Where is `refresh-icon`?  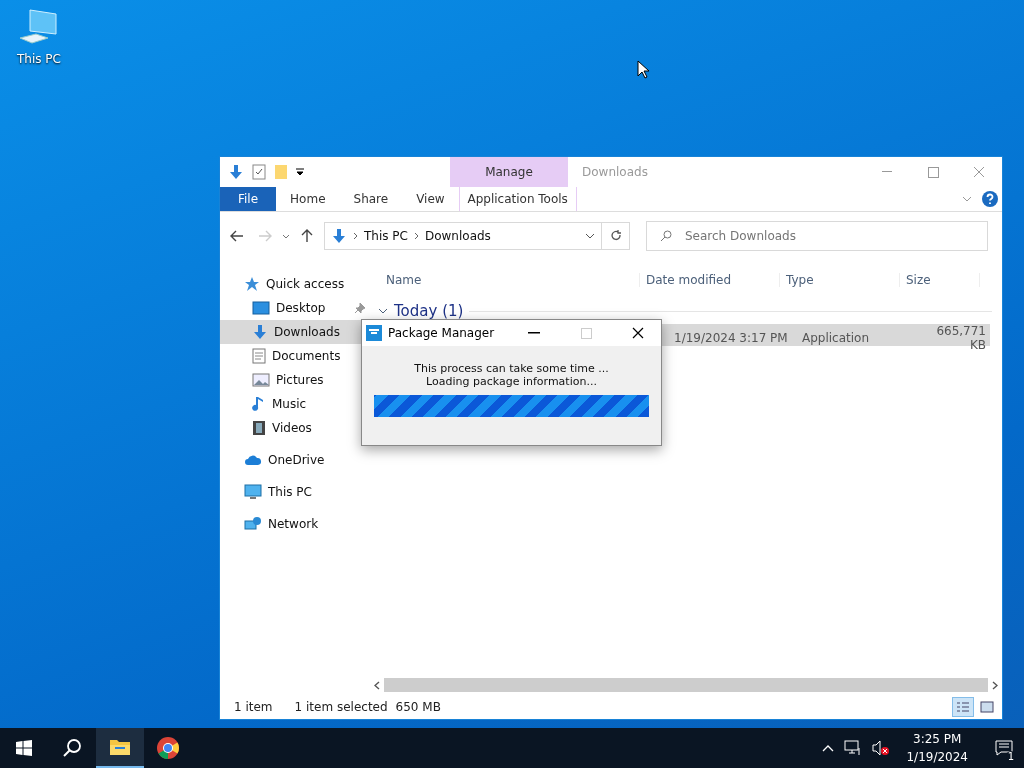 refresh-icon is located at coordinates (615, 236).